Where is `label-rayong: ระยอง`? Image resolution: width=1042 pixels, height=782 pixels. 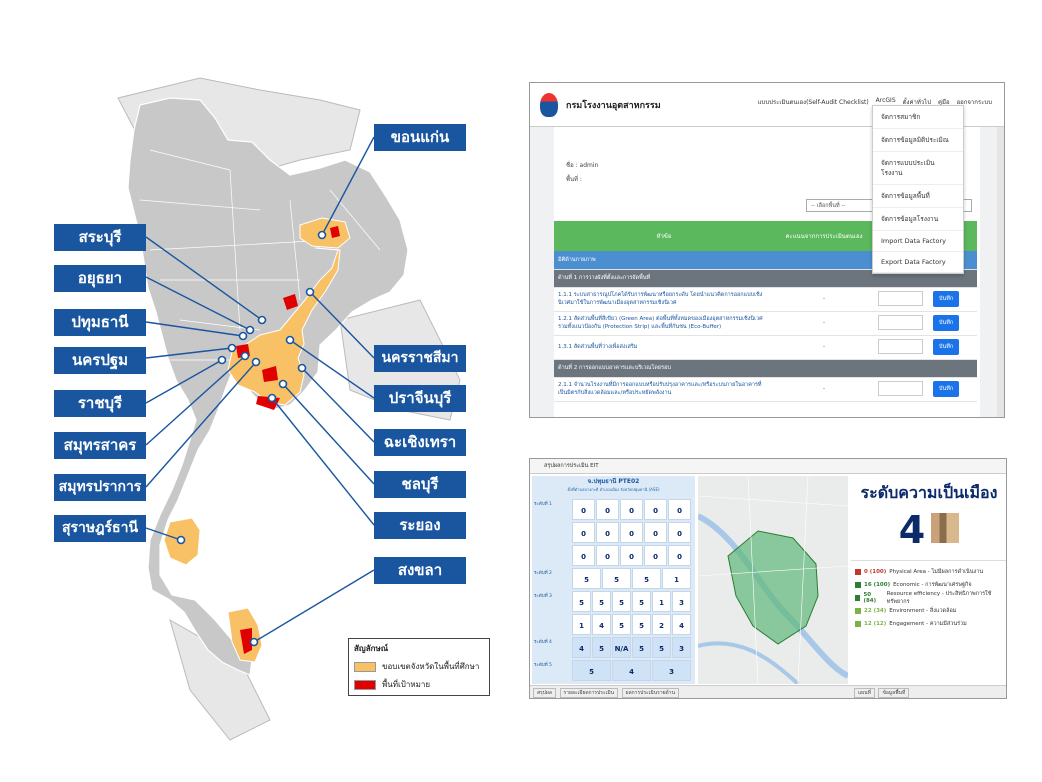 label-rayong: ระยอง is located at coordinates (420, 525).